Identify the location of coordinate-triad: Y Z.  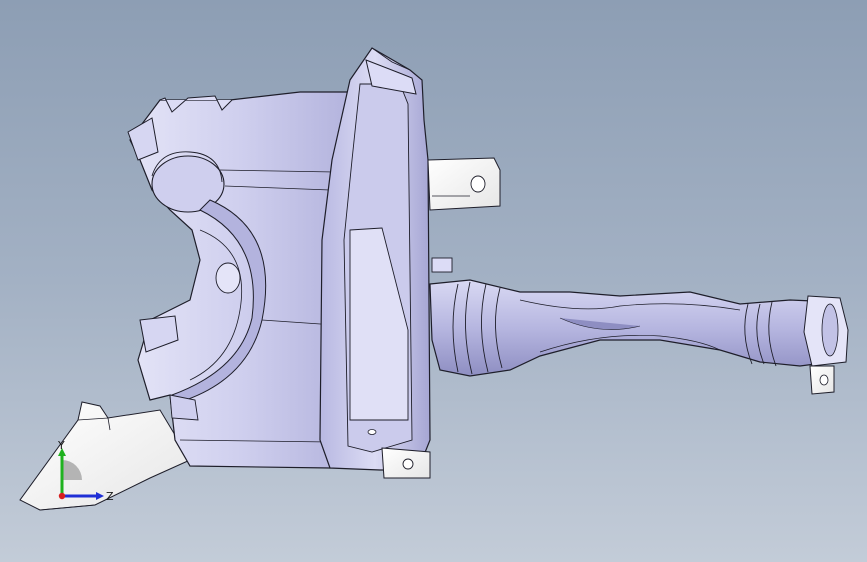
(85, 471).